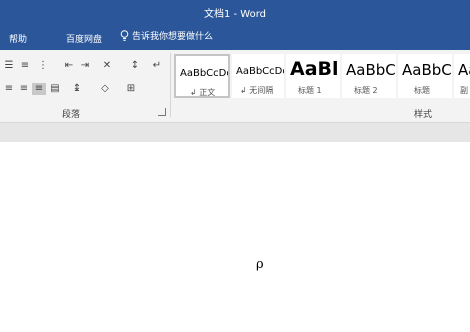 The height and width of the screenshot is (332, 470). I want to click on paragraph-group-label: 段落, so click(71, 115).